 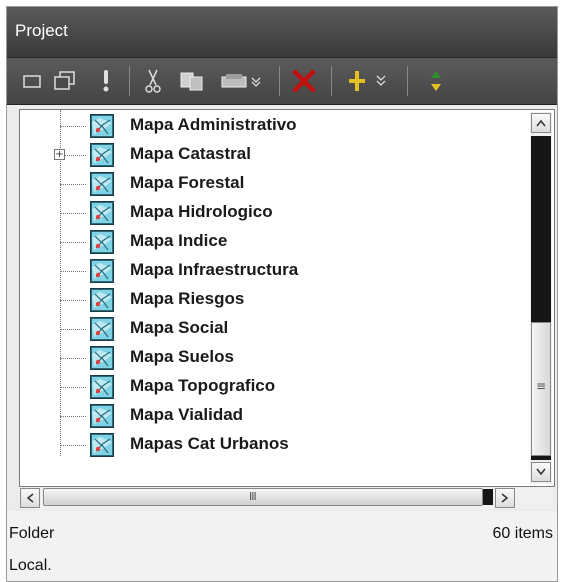 What do you see at coordinates (541, 386) in the screenshot?
I see `scroll-grip: ≡` at bounding box center [541, 386].